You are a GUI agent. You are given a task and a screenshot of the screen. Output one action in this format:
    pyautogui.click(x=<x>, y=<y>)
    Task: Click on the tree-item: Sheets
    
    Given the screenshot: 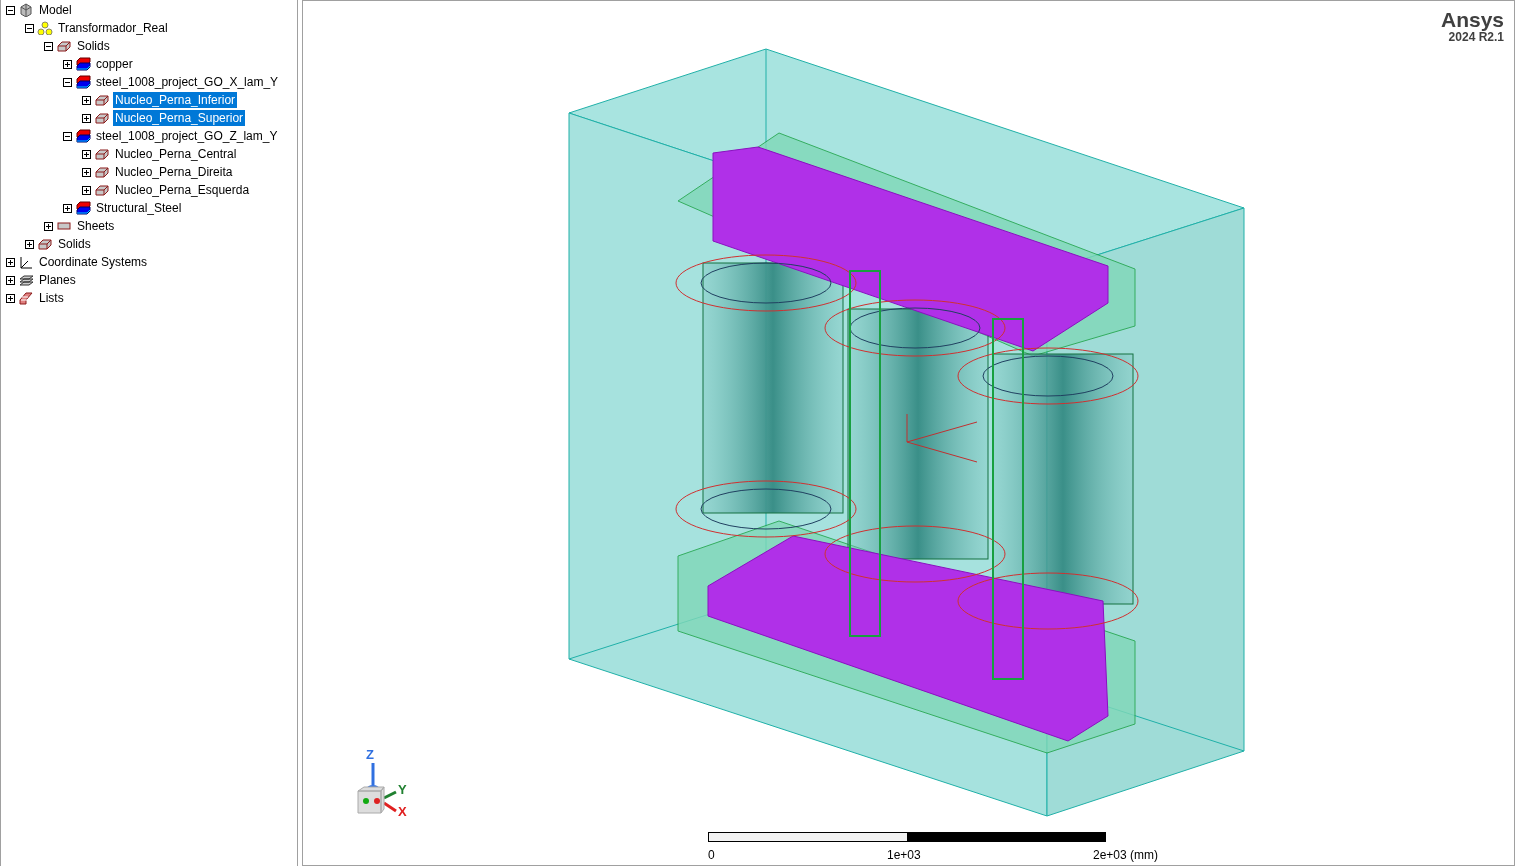 What is the action you would take?
    pyautogui.click(x=96, y=226)
    